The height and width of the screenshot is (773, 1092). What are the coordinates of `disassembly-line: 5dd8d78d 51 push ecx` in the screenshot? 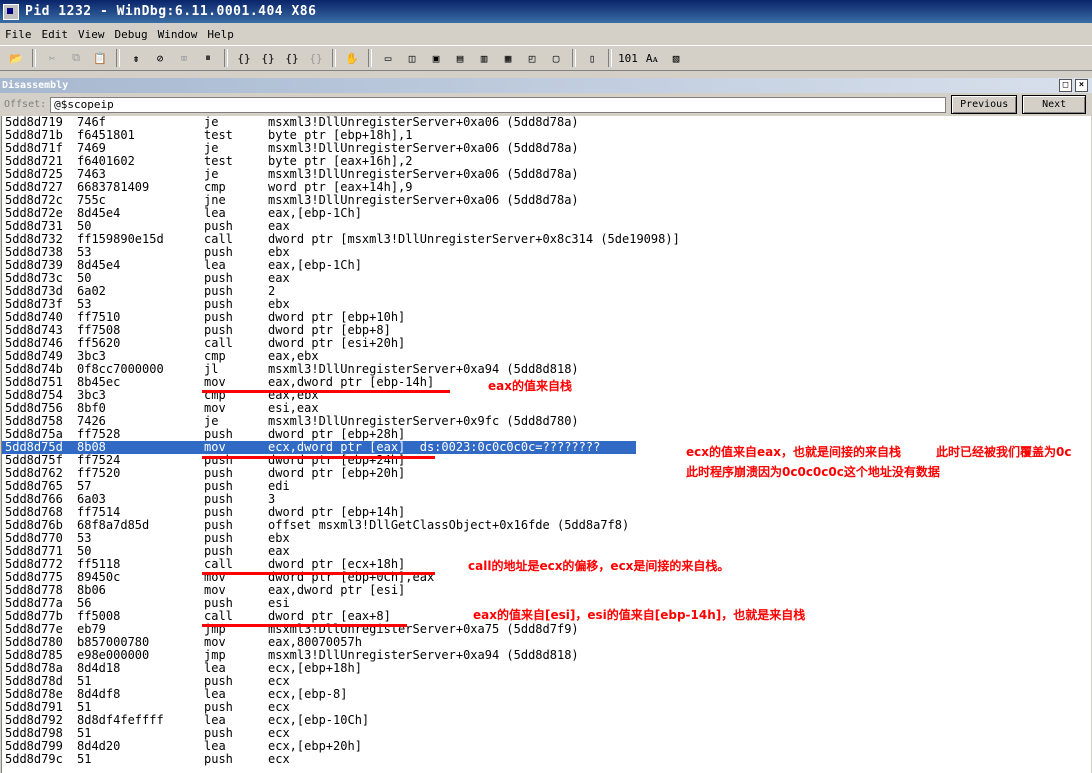 It's located at (546, 681).